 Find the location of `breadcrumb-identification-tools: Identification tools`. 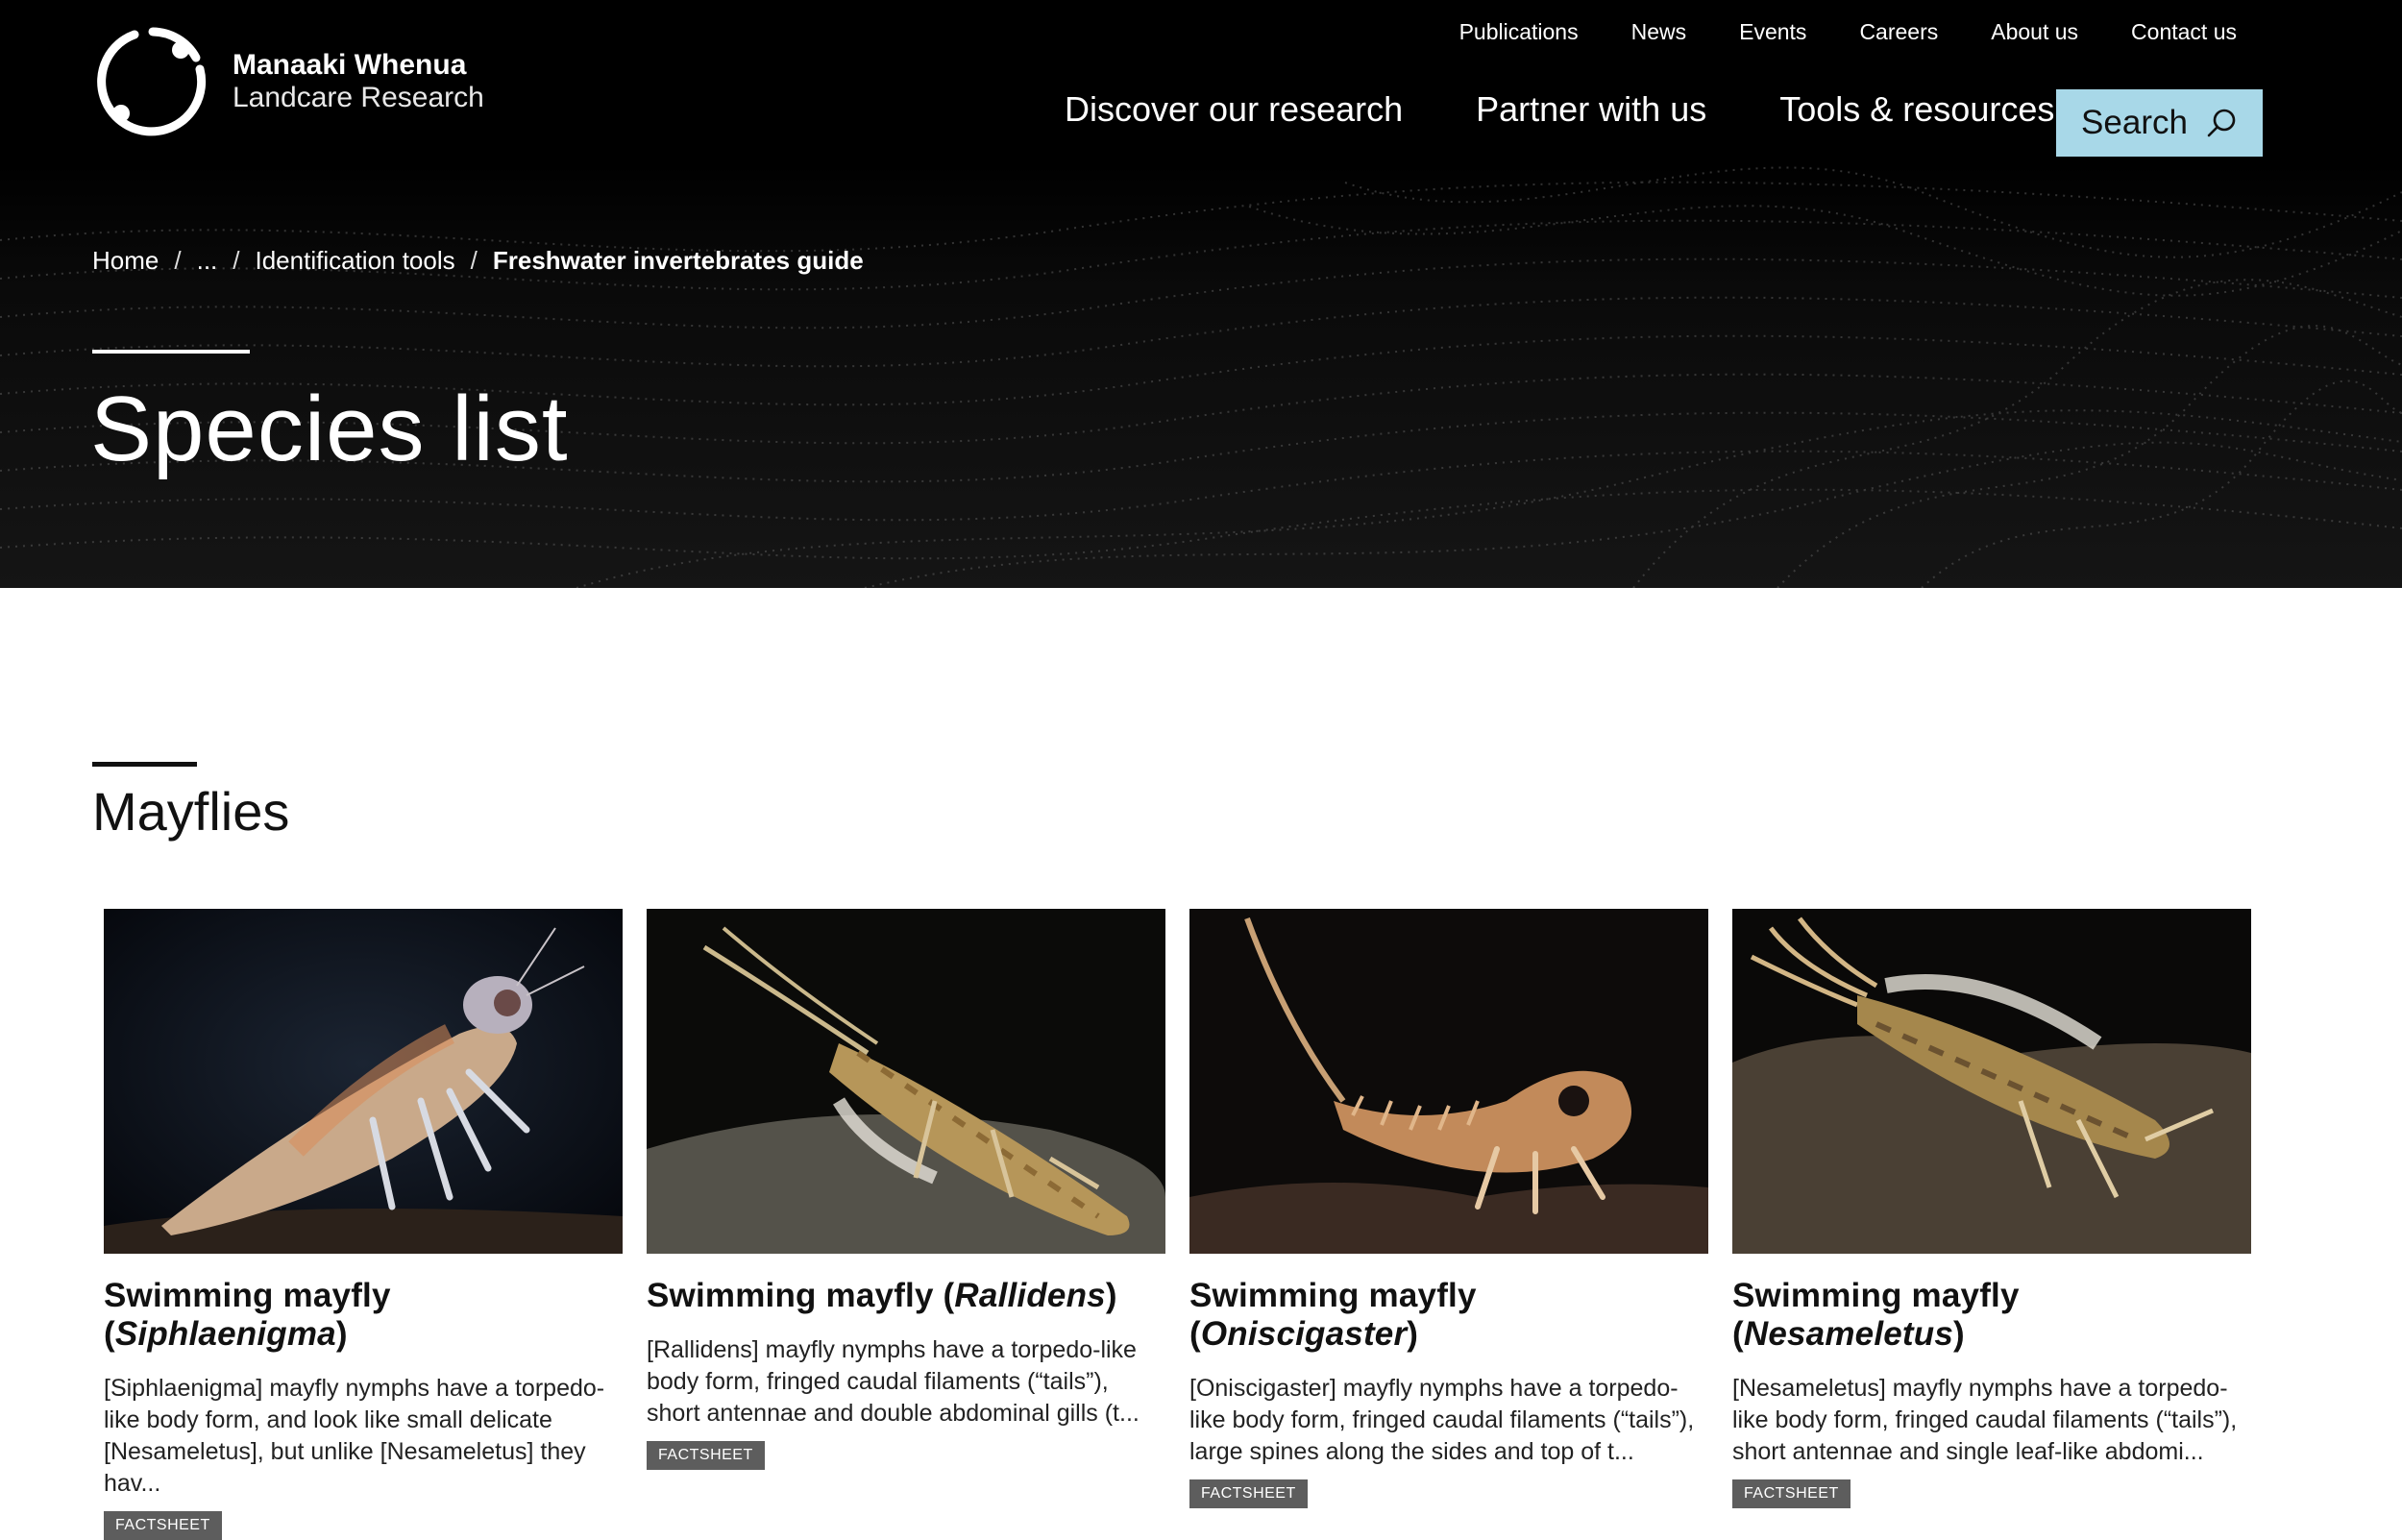

breadcrumb-identification-tools: Identification tools is located at coordinates (355, 261).